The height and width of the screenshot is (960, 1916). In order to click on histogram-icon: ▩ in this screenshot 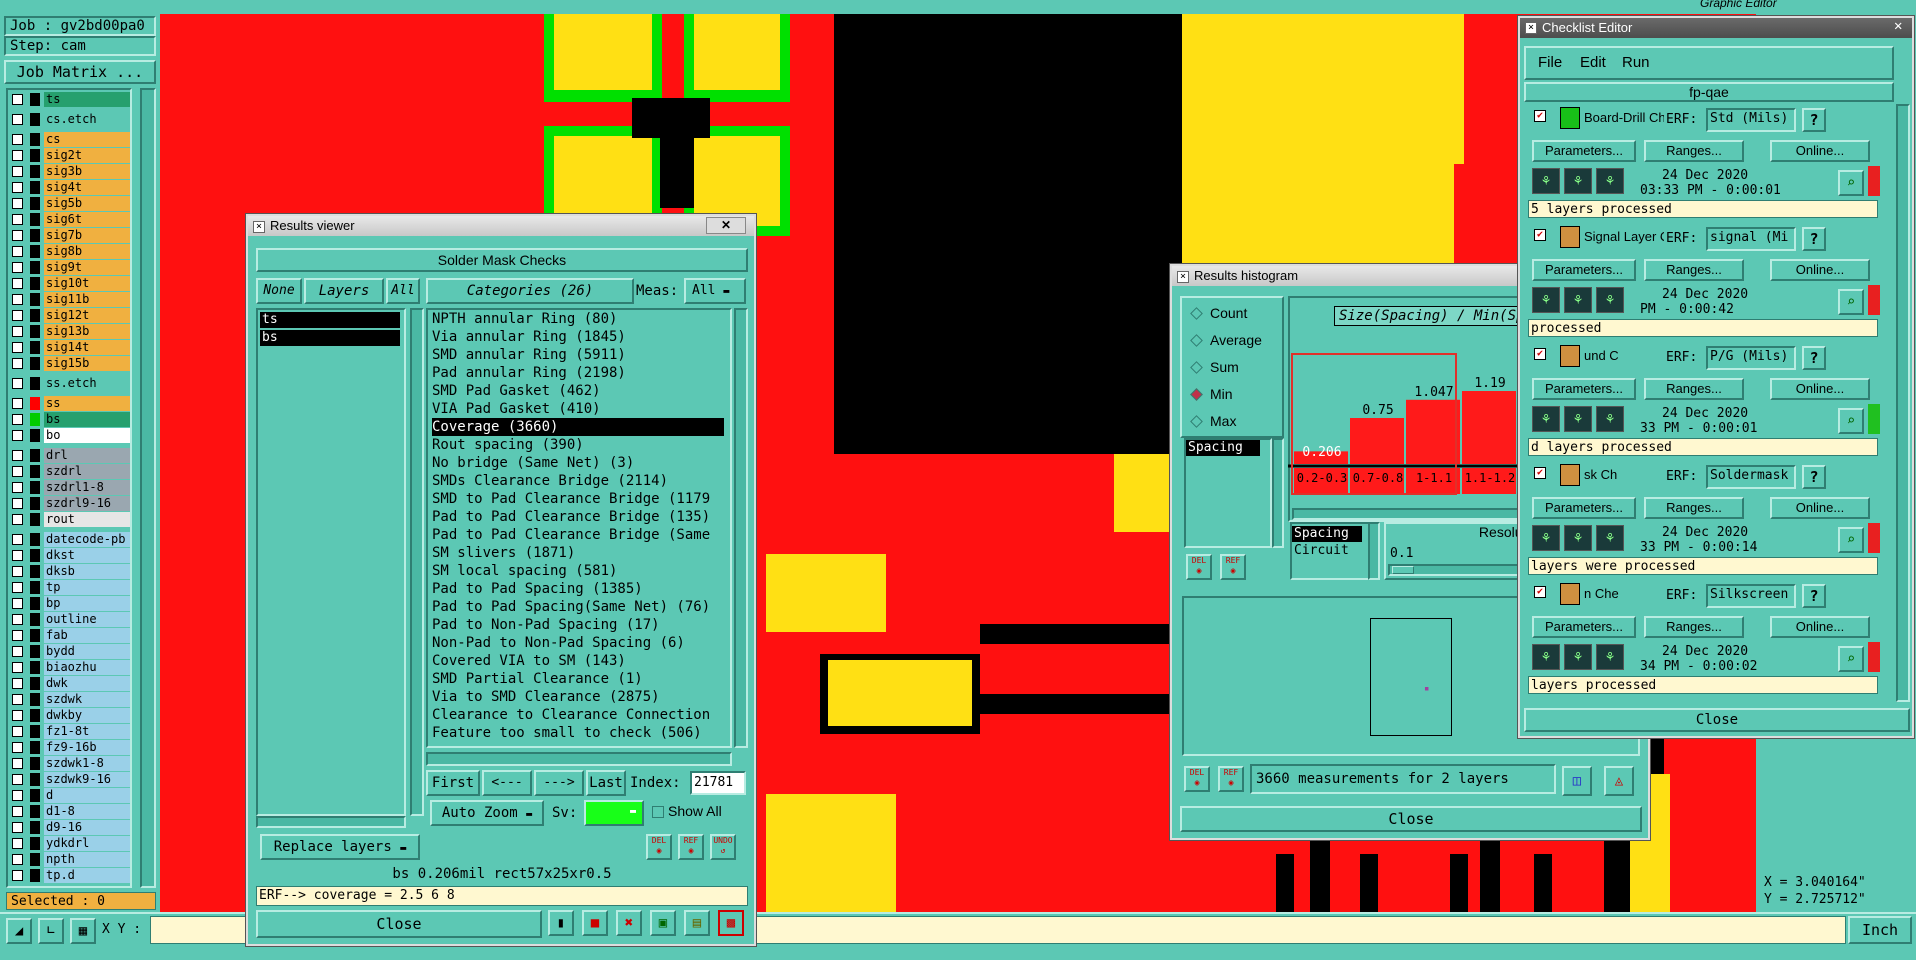, I will do `click(731, 923)`.